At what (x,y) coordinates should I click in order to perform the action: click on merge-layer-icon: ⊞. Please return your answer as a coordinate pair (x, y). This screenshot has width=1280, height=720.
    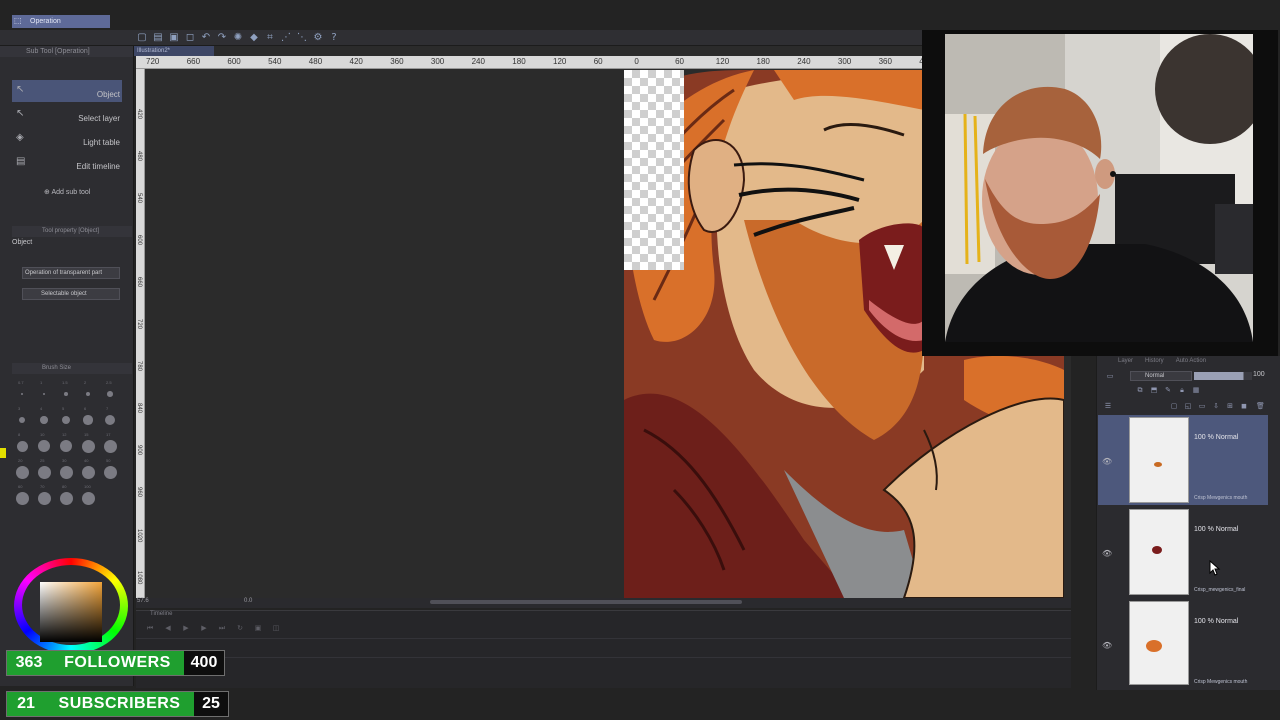
    Looking at the image, I should click on (1230, 406).